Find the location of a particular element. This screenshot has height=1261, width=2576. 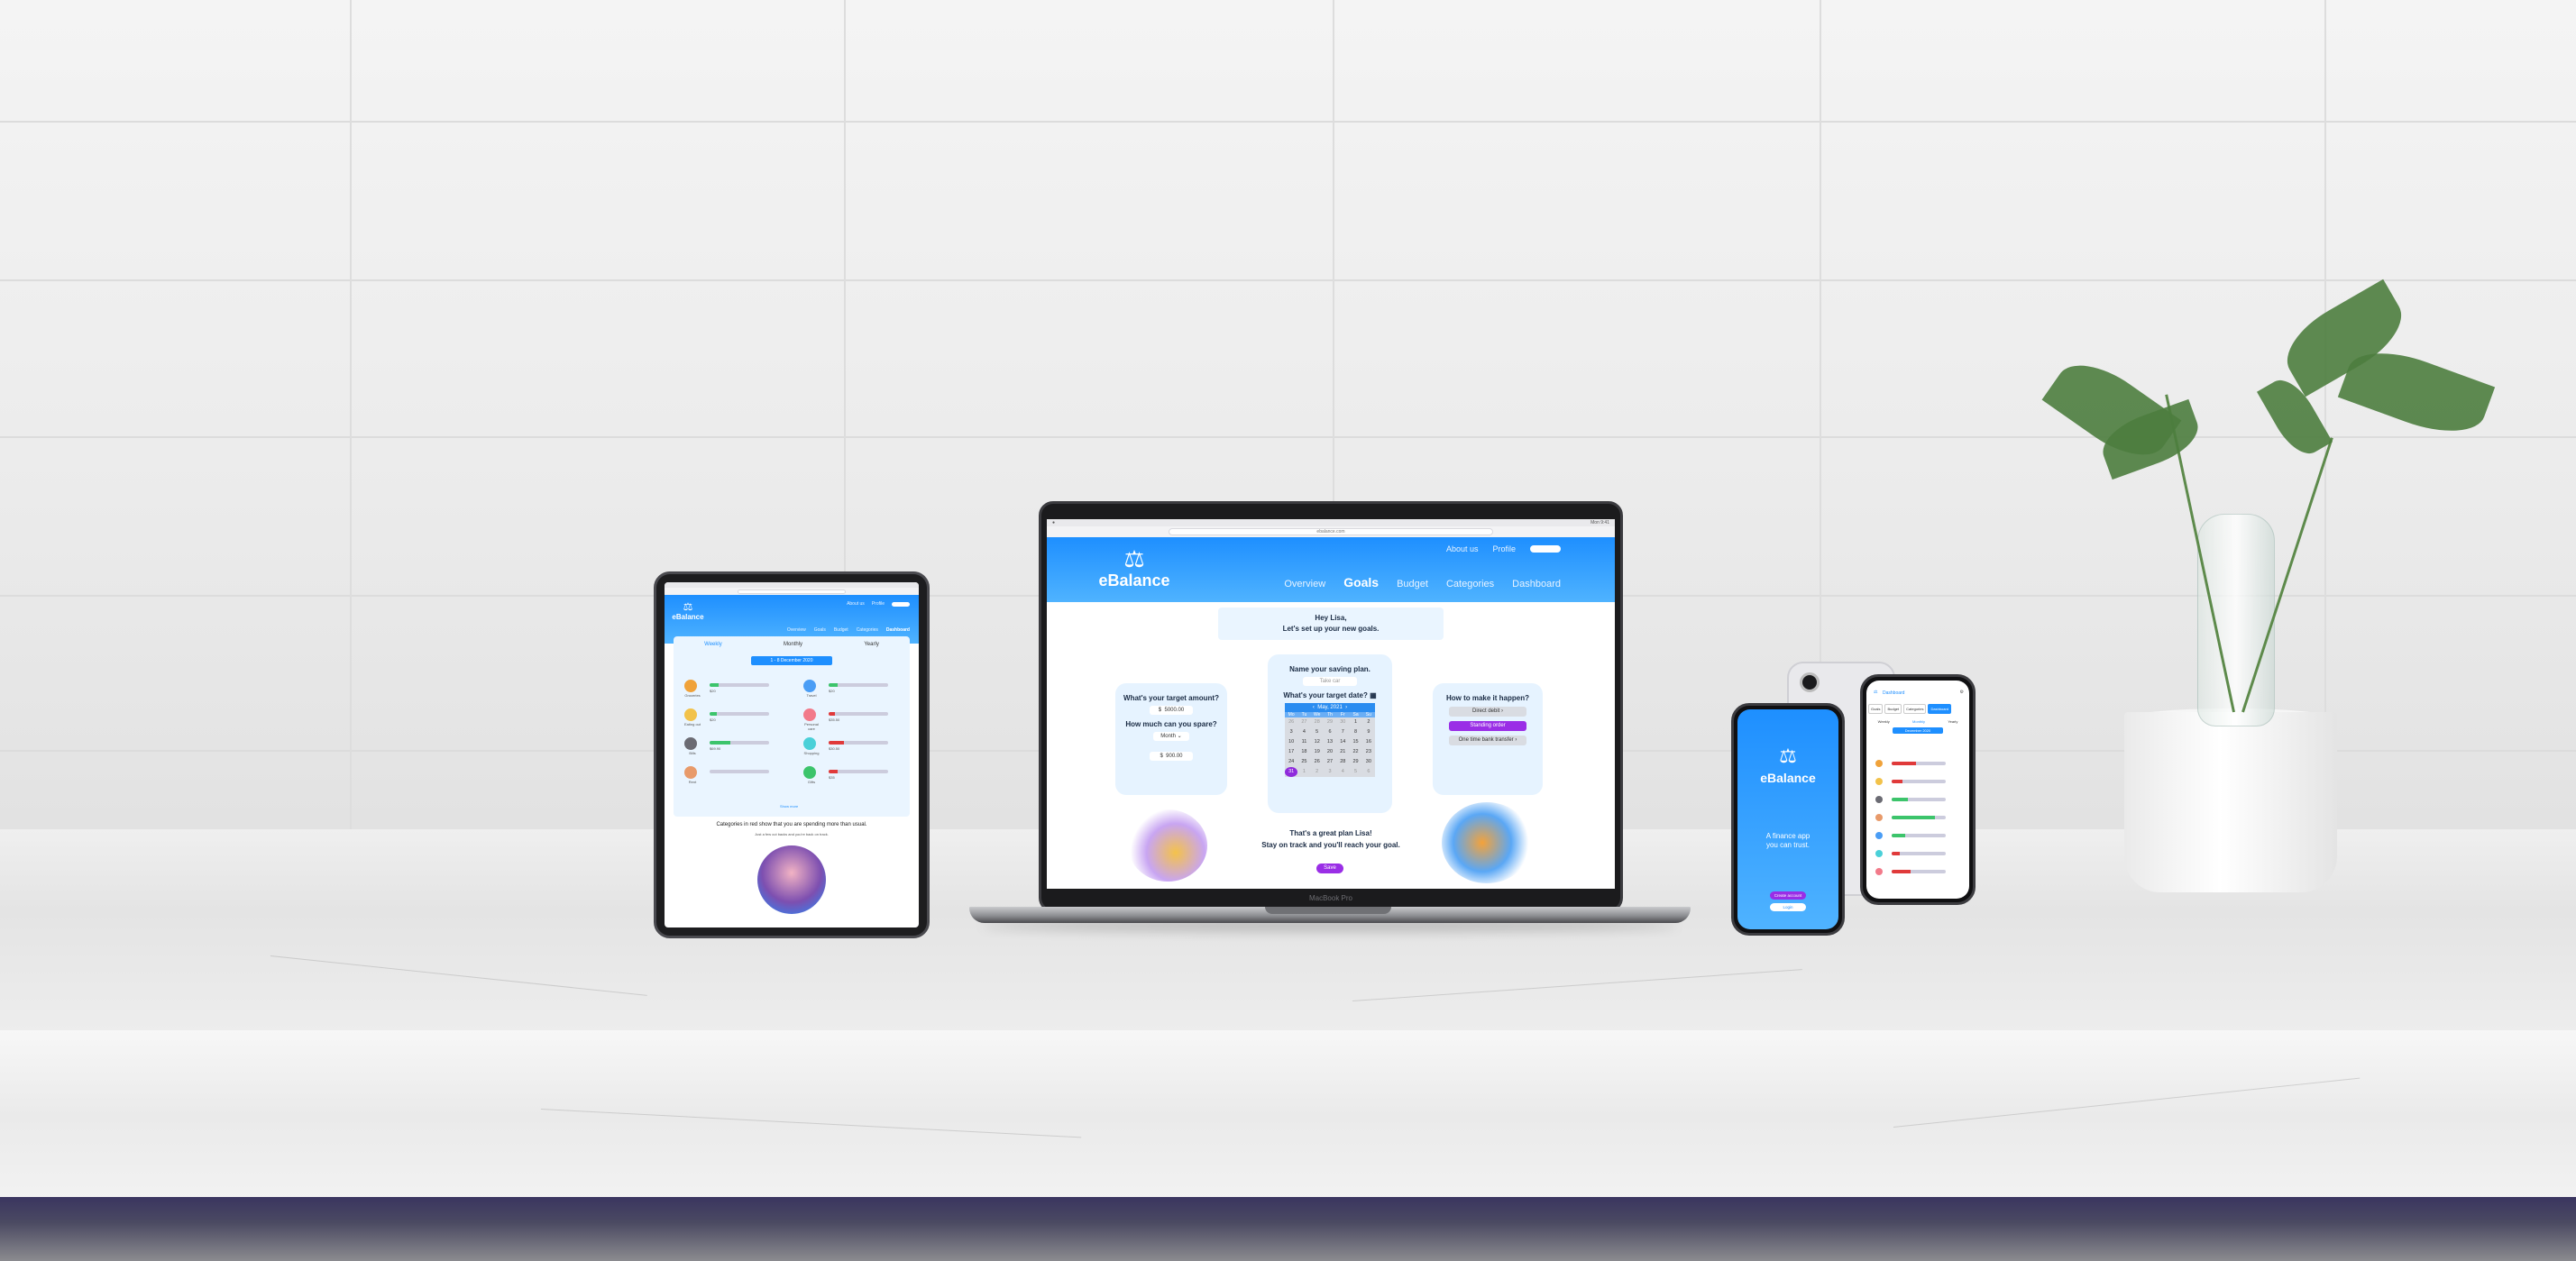

category-item: Eating out $20 is located at coordinates (738, 719).